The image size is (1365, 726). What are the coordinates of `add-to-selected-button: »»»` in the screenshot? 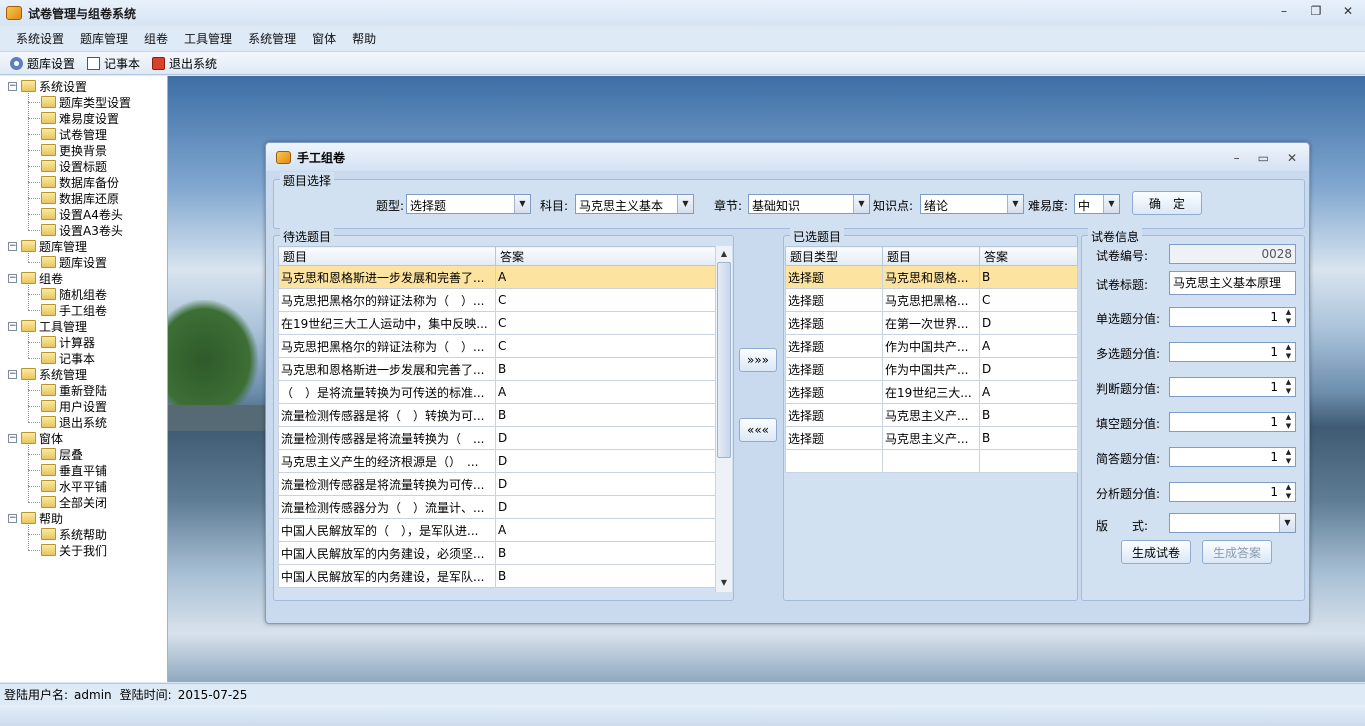 It's located at (758, 360).